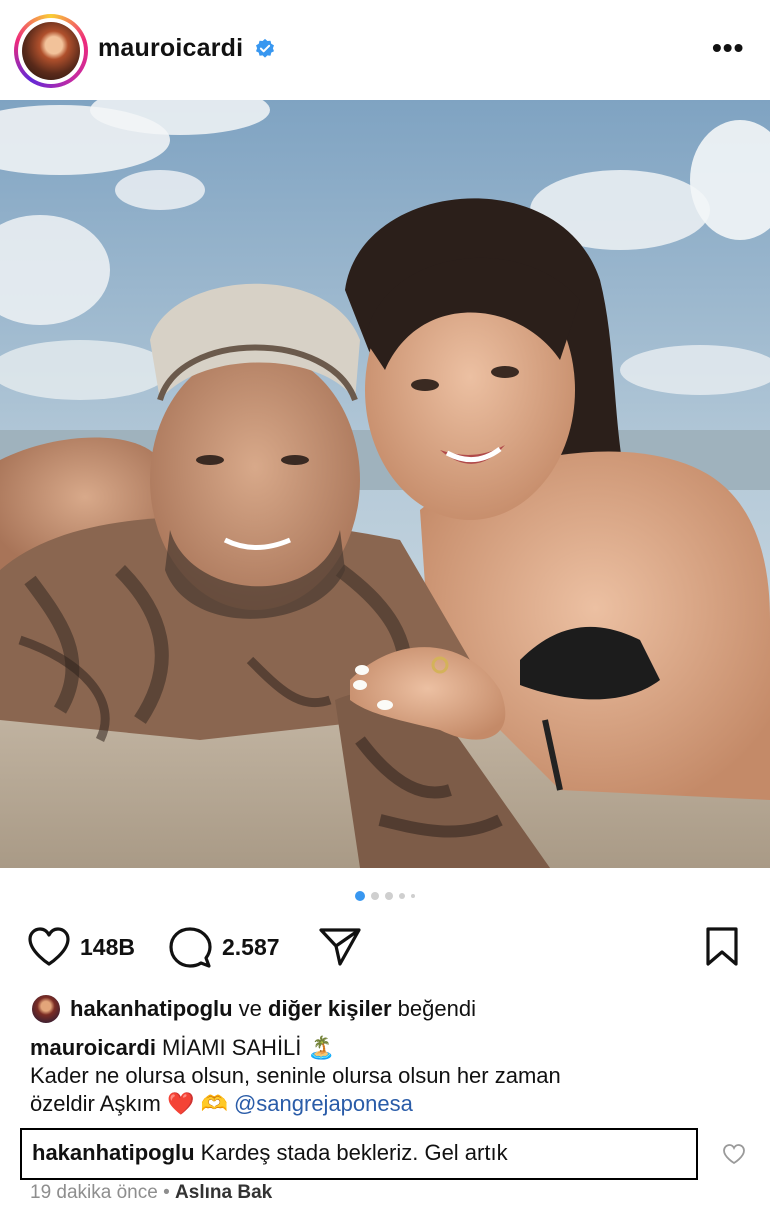  What do you see at coordinates (321, 1047) in the screenshot?
I see `island-emoji-icon: 🏝️` at bounding box center [321, 1047].